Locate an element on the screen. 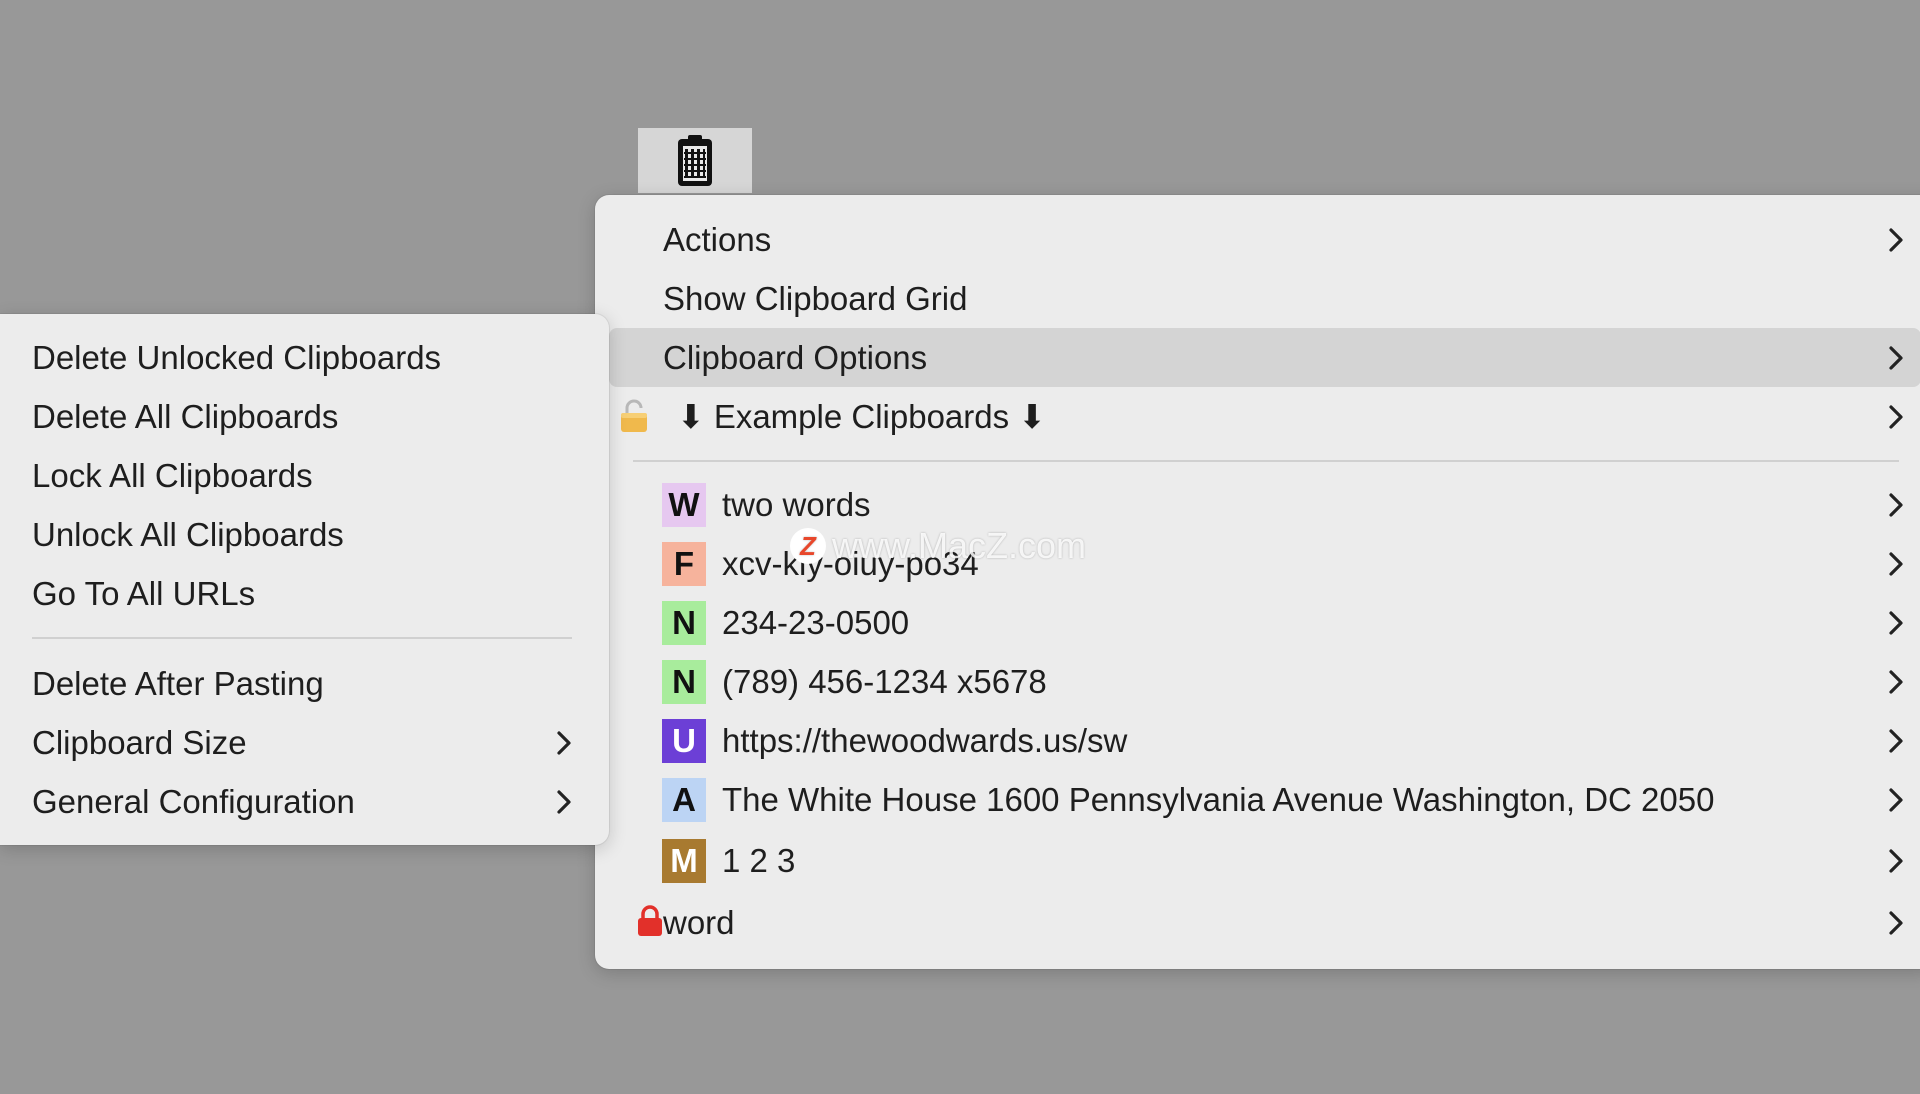 Image resolution: width=1920 pixels, height=1094 pixels. clipboard-icon is located at coordinates (695, 160).